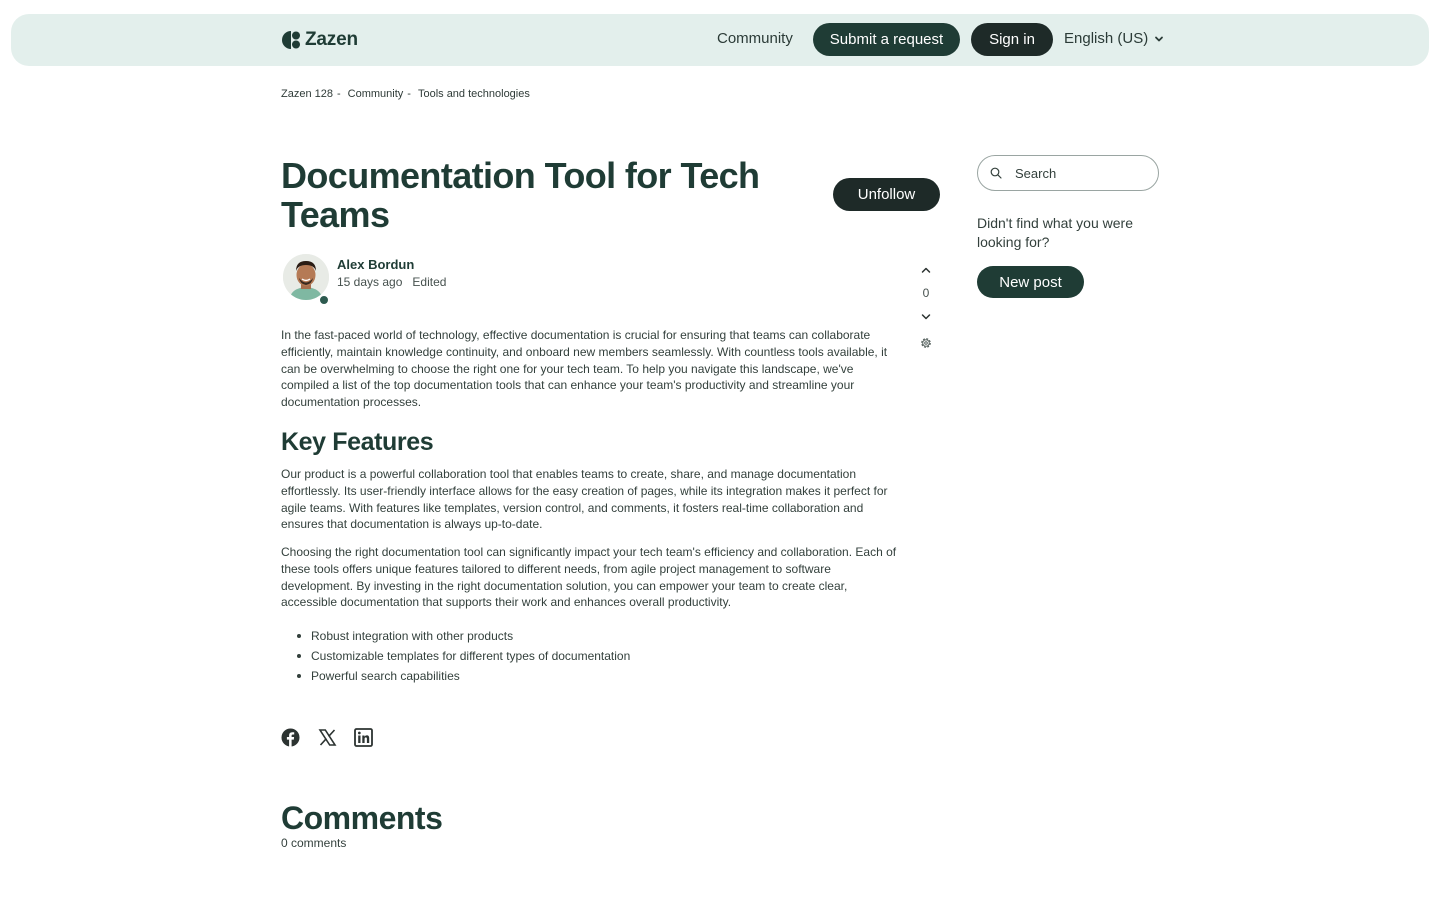 The width and height of the screenshot is (1440, 900). What do you see at coordinates (886, 194) in the screenshot?
I see `unfollow-button: Unfollow` at bounding box center [886, 194].